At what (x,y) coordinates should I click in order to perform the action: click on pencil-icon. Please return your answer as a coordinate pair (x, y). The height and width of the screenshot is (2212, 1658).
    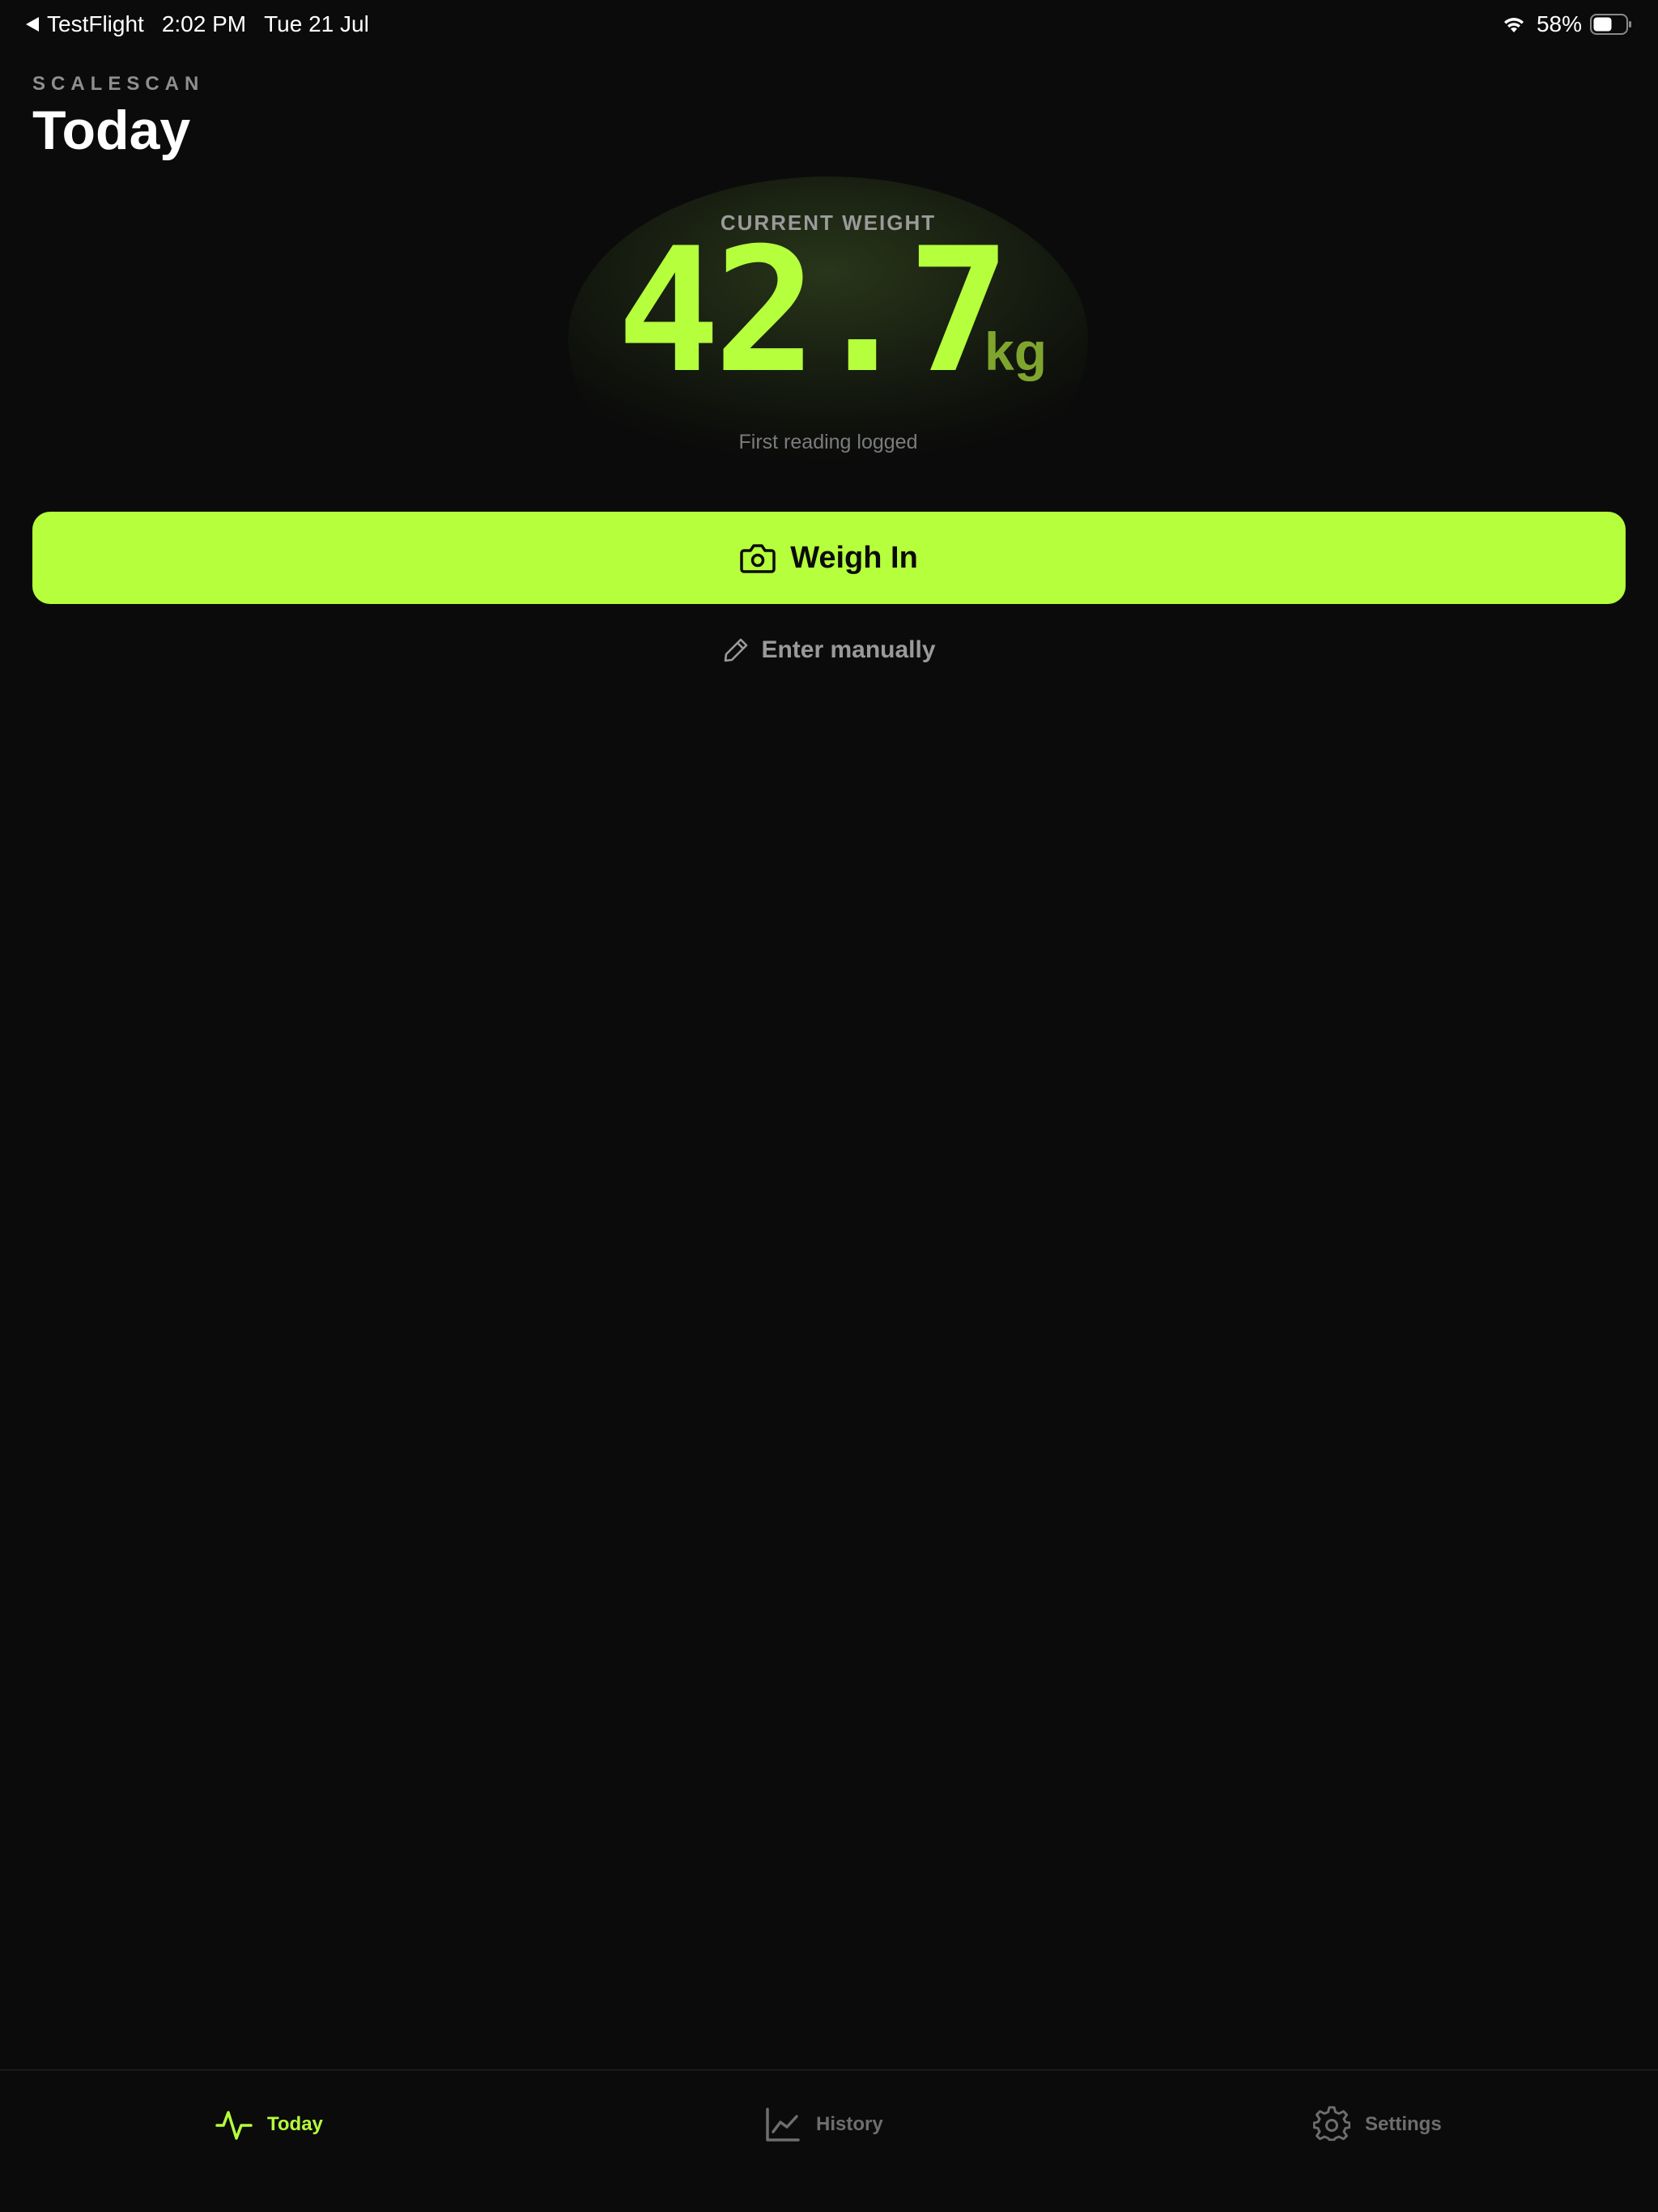
    Looking at the image, I should click on (736, 650).